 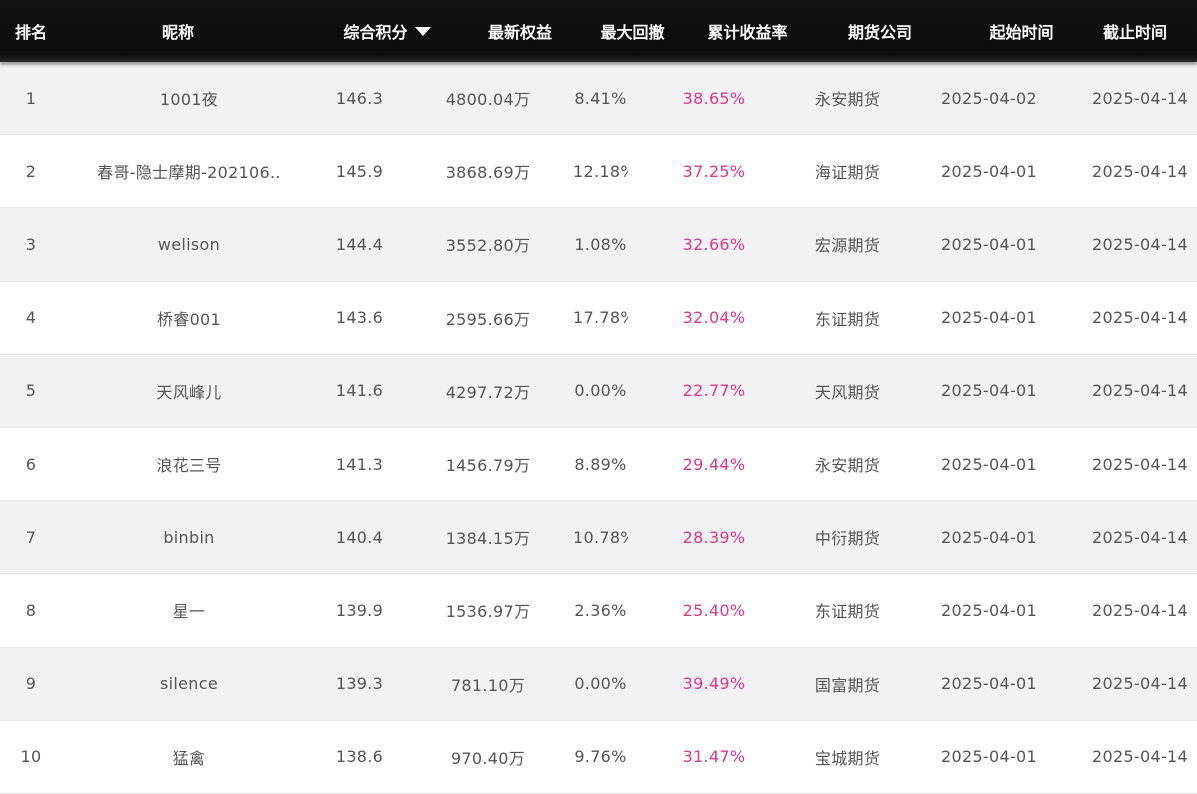 I want to click on header-rank: 排名, so click(x=31, y=31).